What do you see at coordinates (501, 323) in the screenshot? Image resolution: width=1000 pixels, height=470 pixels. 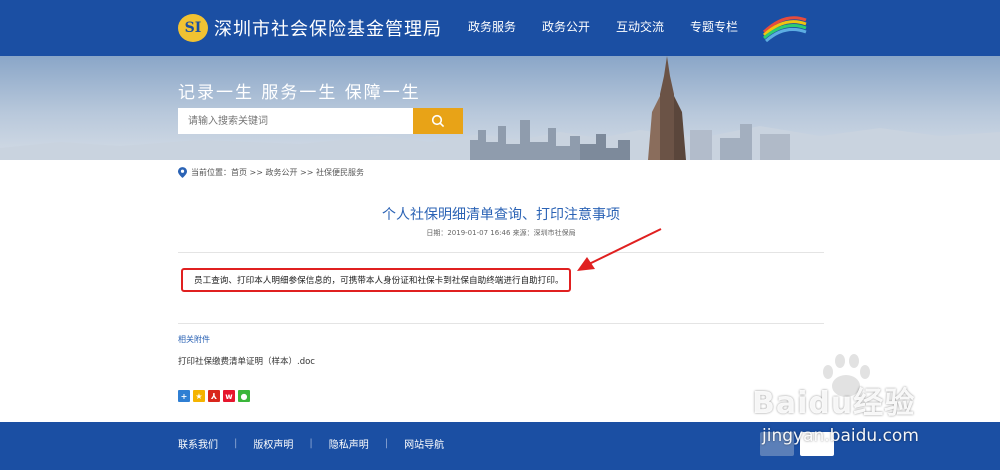 I see `content-divider` at bounding box center [501, 323].